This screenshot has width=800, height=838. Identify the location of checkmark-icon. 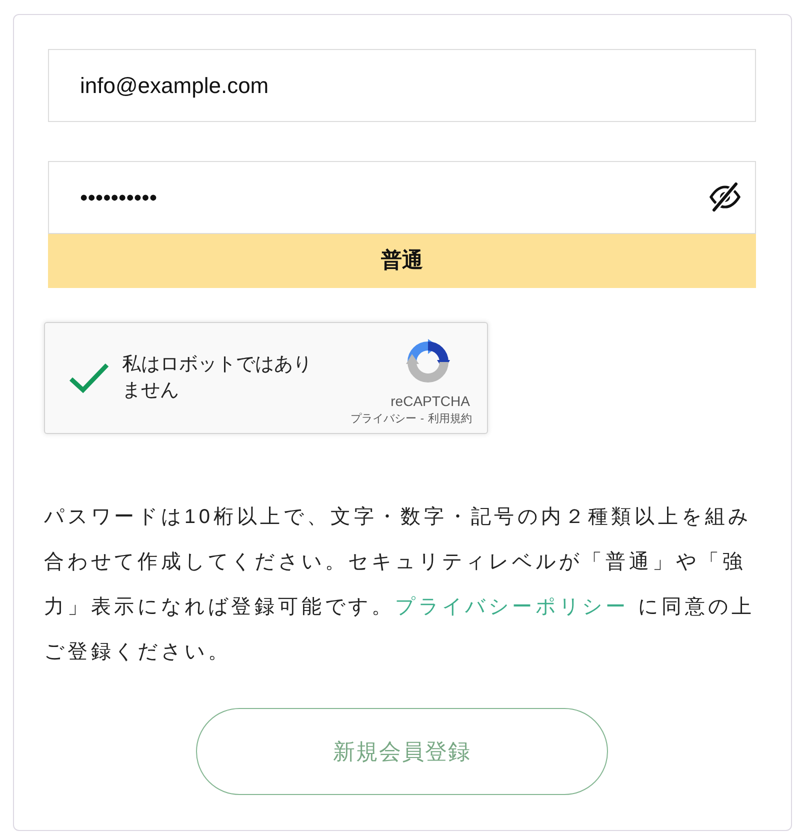
(89, 378).